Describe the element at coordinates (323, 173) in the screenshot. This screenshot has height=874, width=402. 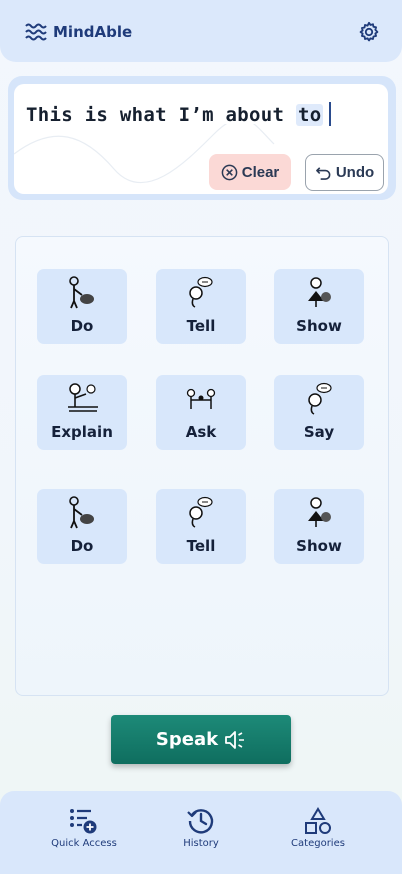
I see `undo-icon` at that location.